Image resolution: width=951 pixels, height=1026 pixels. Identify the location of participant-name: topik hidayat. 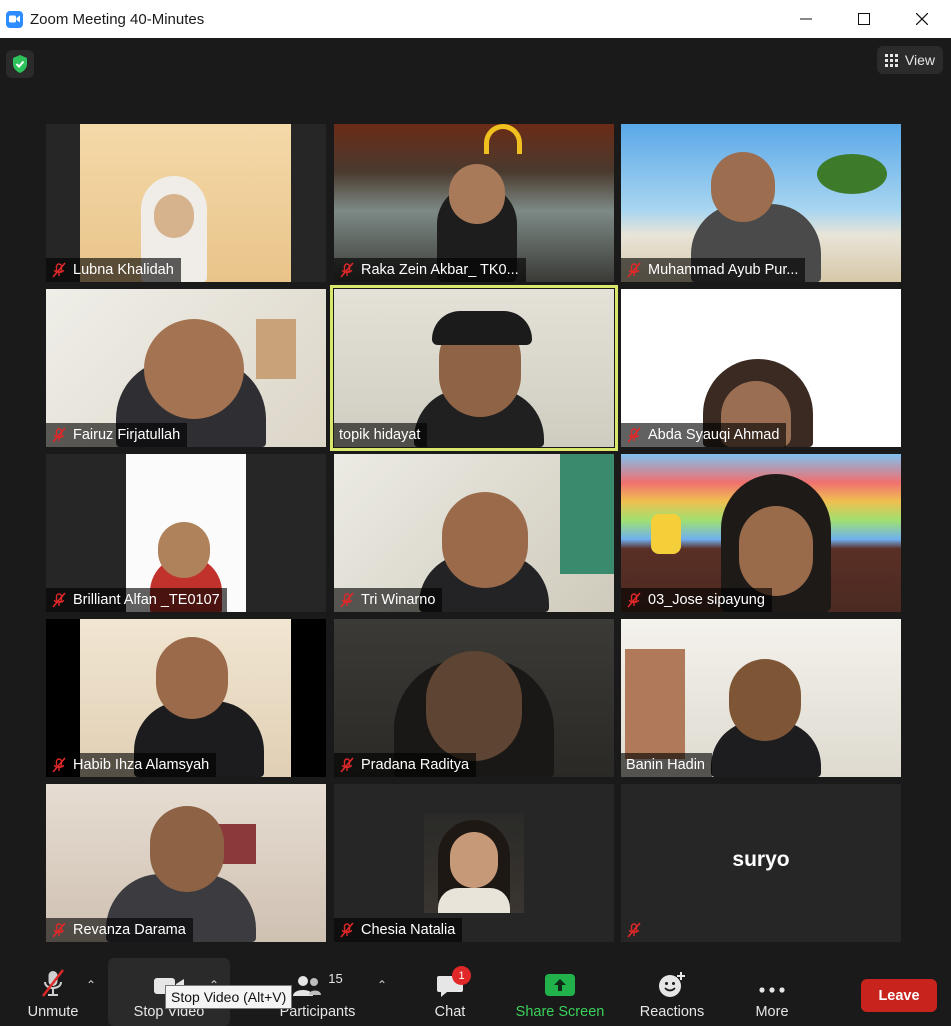
(380, 435).